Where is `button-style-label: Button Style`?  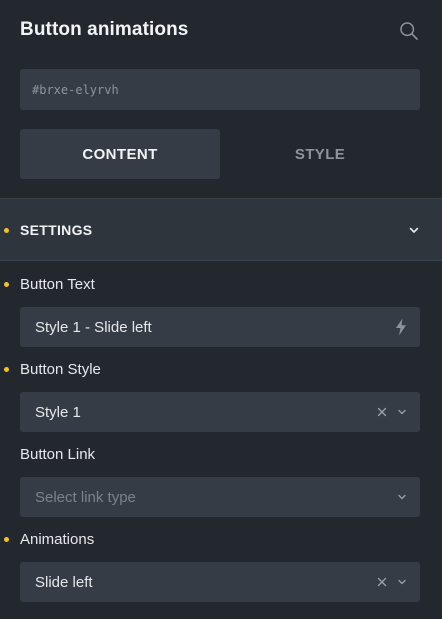 button-style-label: Button Style is located at coordinates (60, 369).